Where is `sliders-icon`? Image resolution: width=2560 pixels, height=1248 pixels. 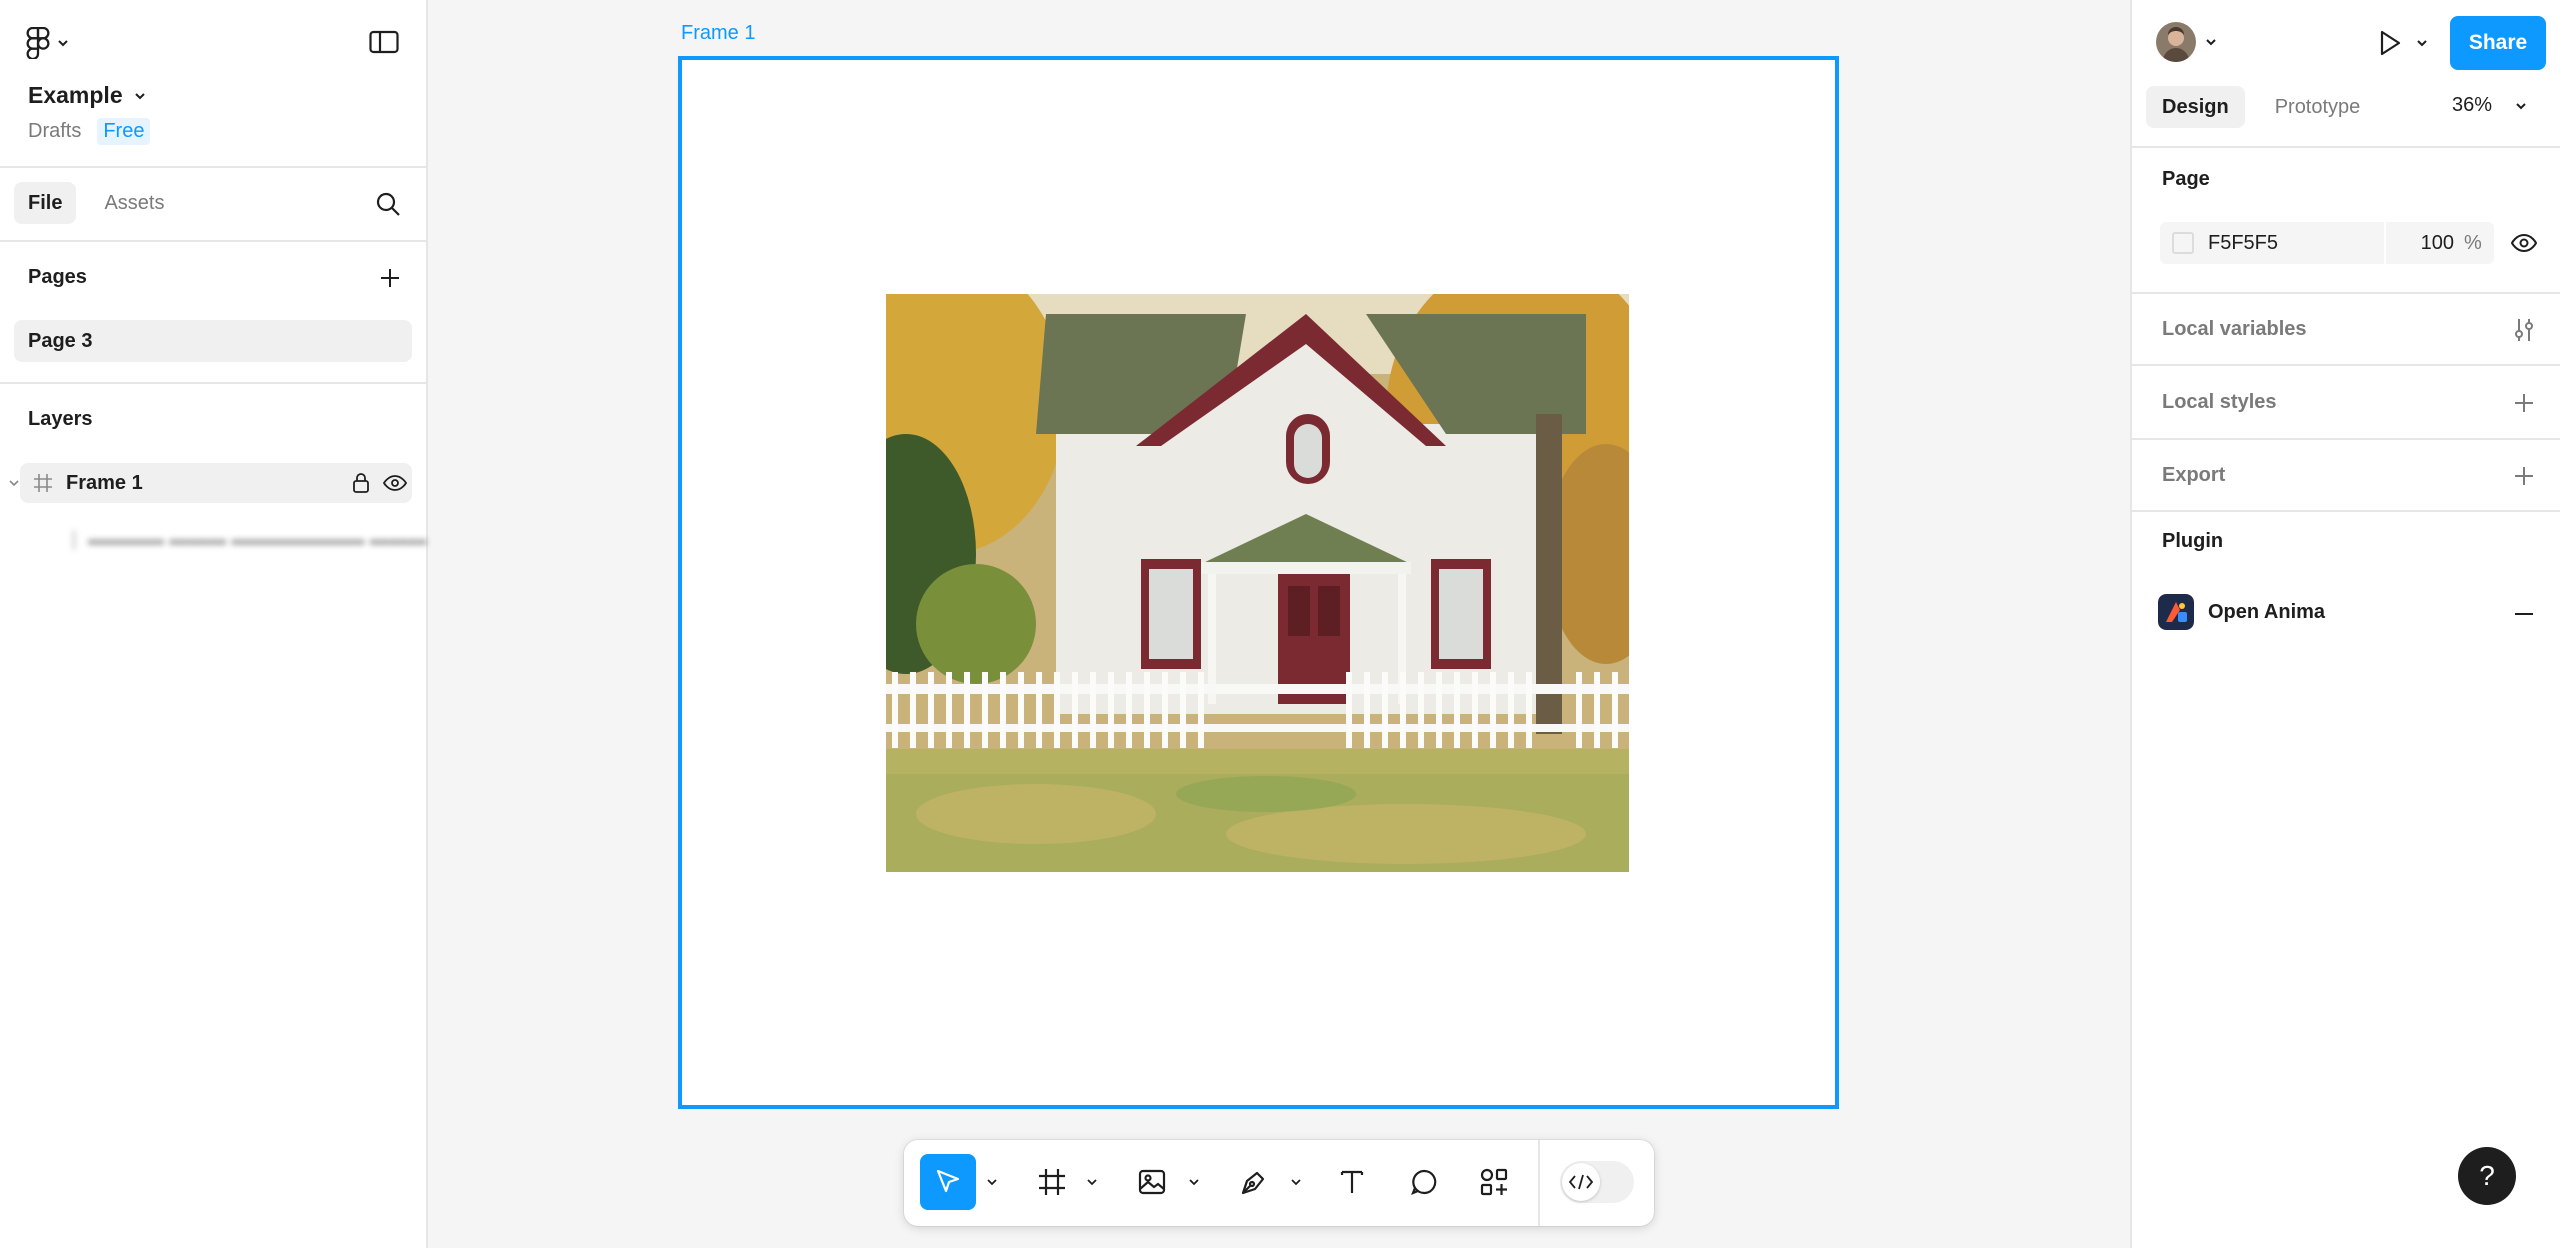
sliders-icon is located at coordinates (2524, 330).